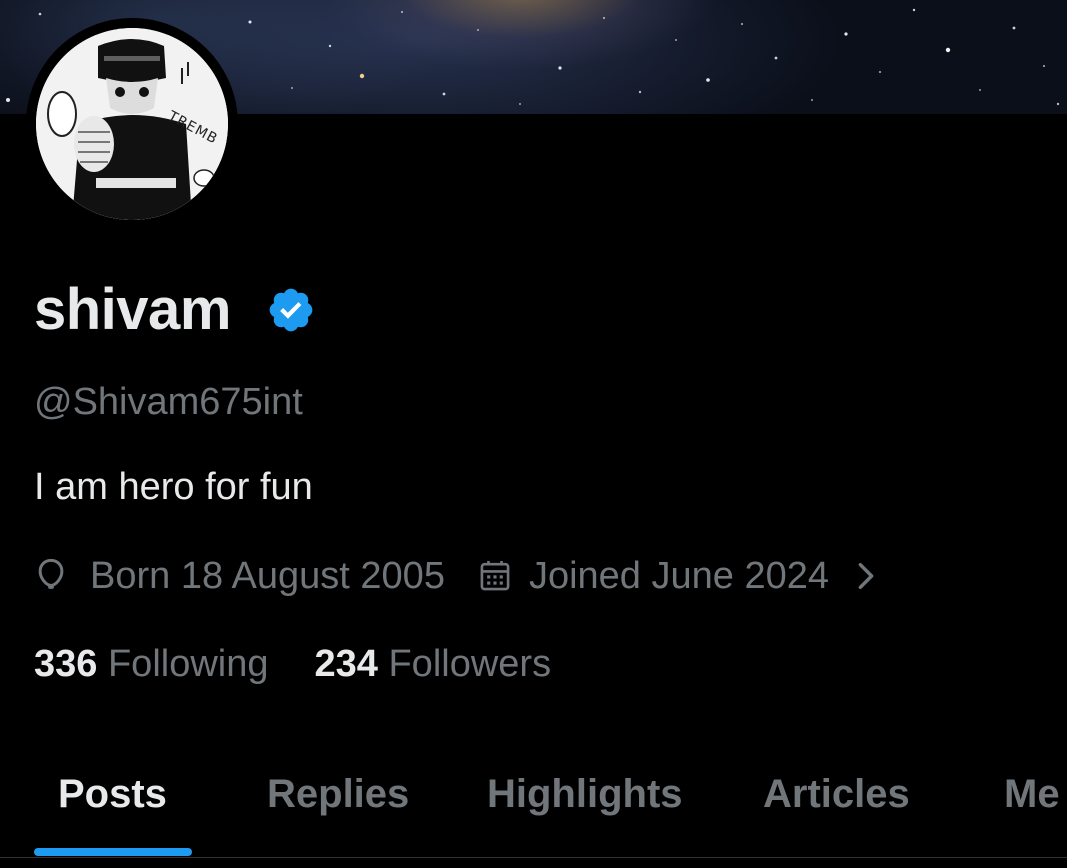 Image resolution: width=1067 pixels, height=868 pixels. Describe the element at coordinates (267, 575) in the screenshot. I see `born-date: Born 18 August 2005` at that location.